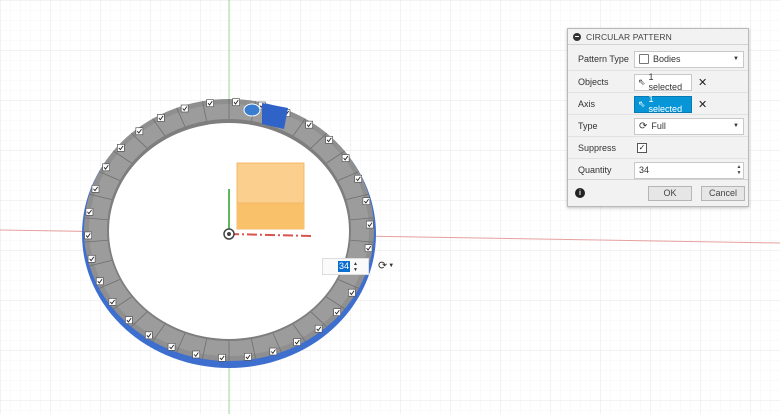 The width and height of the screenshot is (780, 414). What do you see at coordinates (391, 265) in the screenshot?
I see `dropdown-icon: ▼` at bounding box center [391, 265].